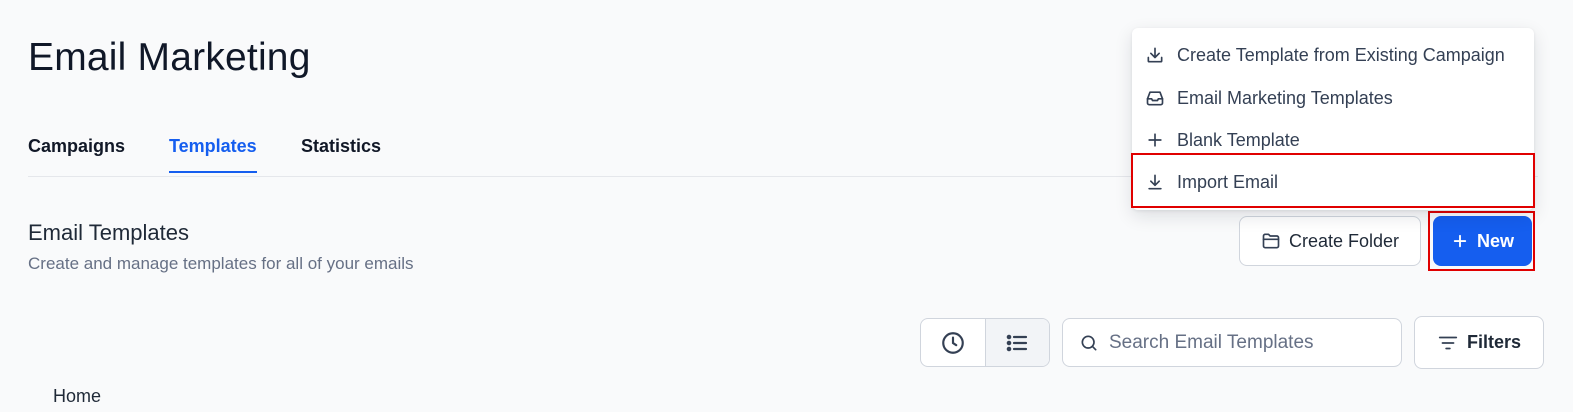 Image resolution: width=1573 pixels, height=412 pixels. Describe the element at coordinates (1238, 139) in the screenshot. I see `menu-item-label: Blank Template` at that location.